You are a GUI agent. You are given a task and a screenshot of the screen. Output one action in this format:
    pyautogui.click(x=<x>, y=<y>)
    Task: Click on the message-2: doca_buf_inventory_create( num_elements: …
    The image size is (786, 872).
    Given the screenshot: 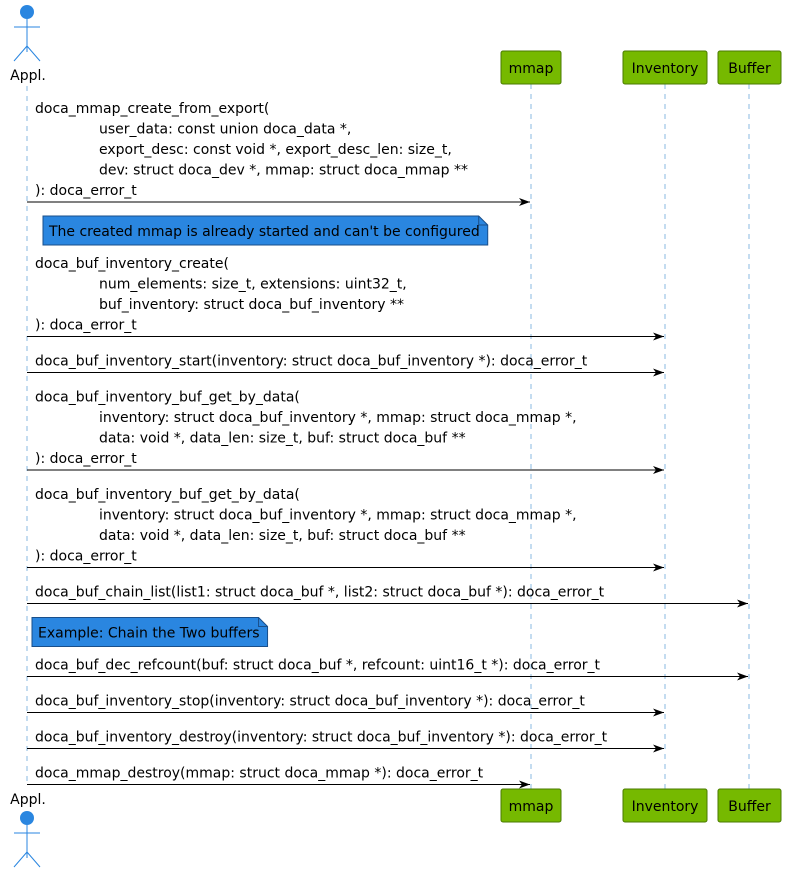 What is the action you would take?
    pyautogui.click(x=345, y=298)
    